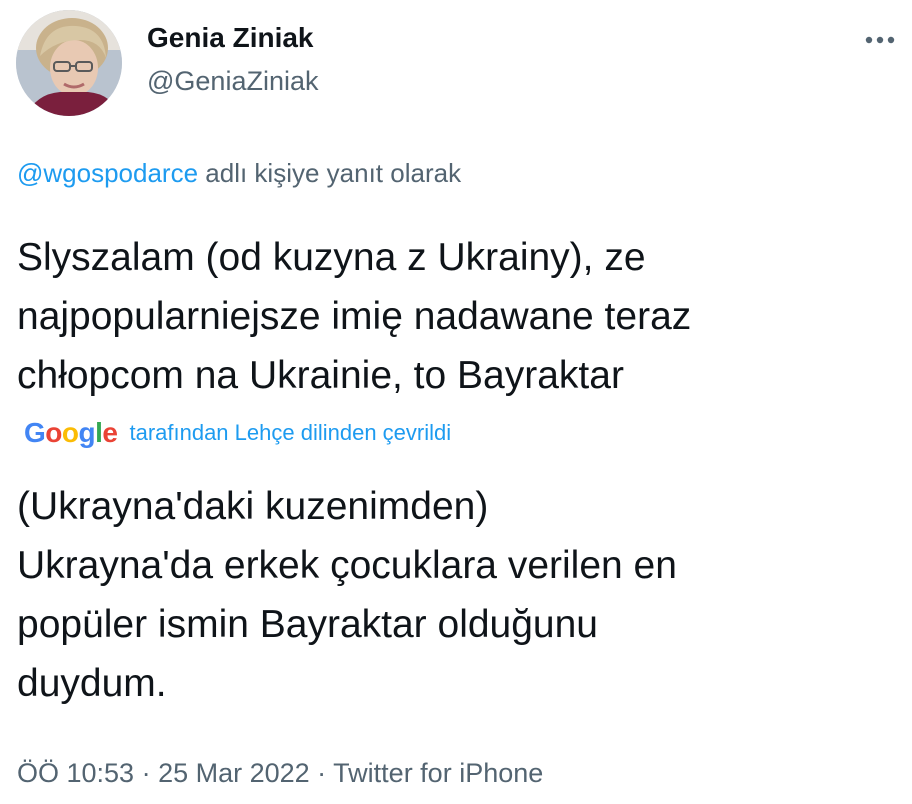  What do you see at coordinates (331, 257) in the screenshot?
I see `tweet-text-line: Slyszalam (od kuzyna z Ukrainy), ze` at bounding box center [331, 257].